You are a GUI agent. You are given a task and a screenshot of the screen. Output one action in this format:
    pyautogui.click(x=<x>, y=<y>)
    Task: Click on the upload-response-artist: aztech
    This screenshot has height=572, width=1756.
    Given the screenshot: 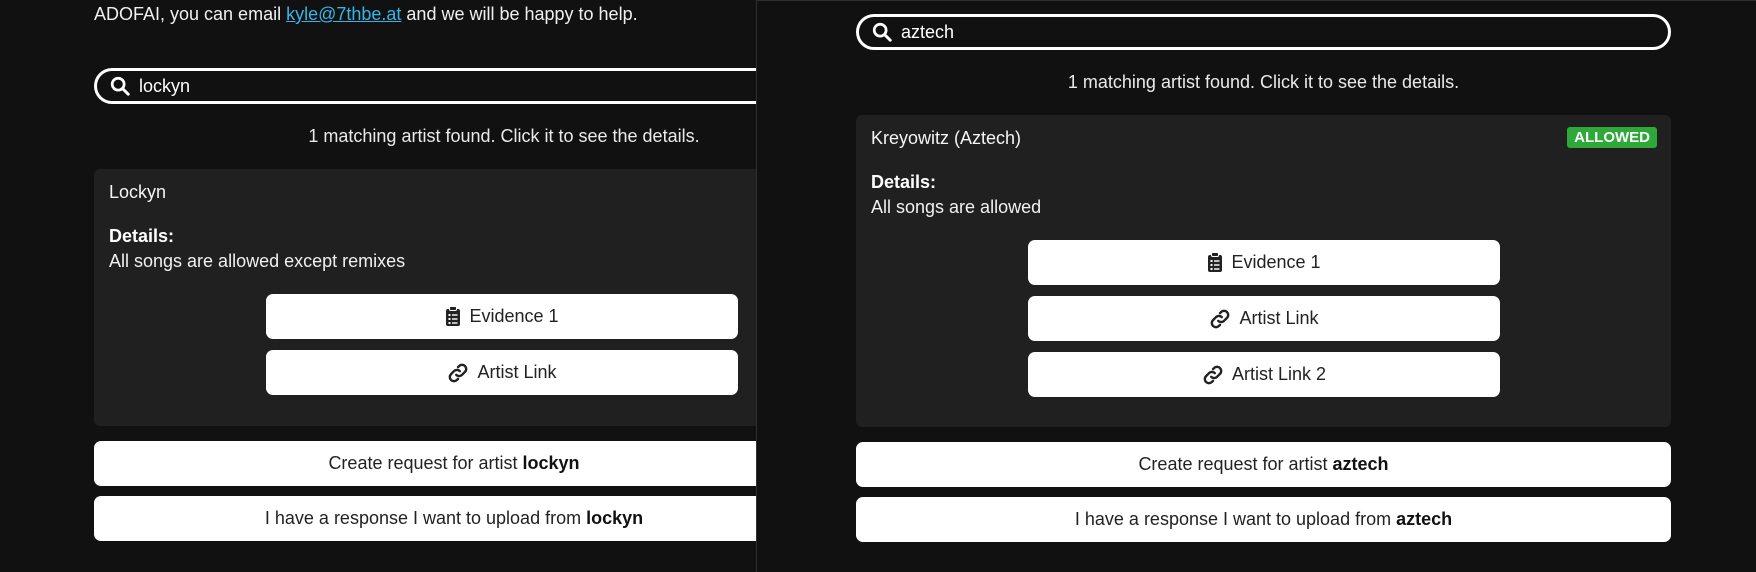 What is the action you would take?
    pyautogui.click(x=1424, y=519)
    